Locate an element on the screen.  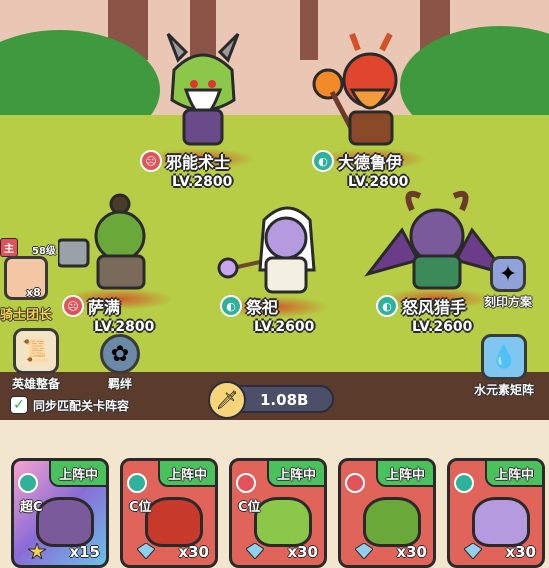
hero-name: 怒风猎手 is located at coordinates (434, 307).